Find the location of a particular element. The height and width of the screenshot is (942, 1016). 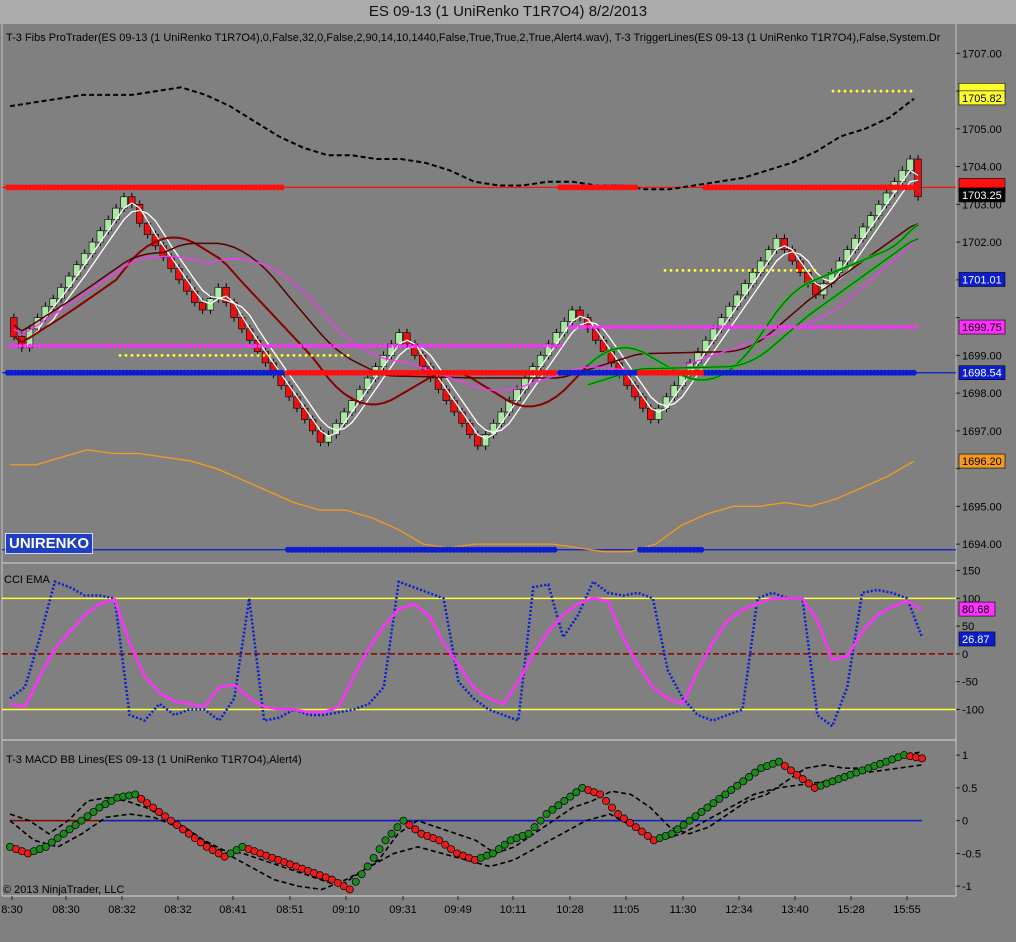

y-tick-label: 1704.00 is located at coordinates (982, 168).